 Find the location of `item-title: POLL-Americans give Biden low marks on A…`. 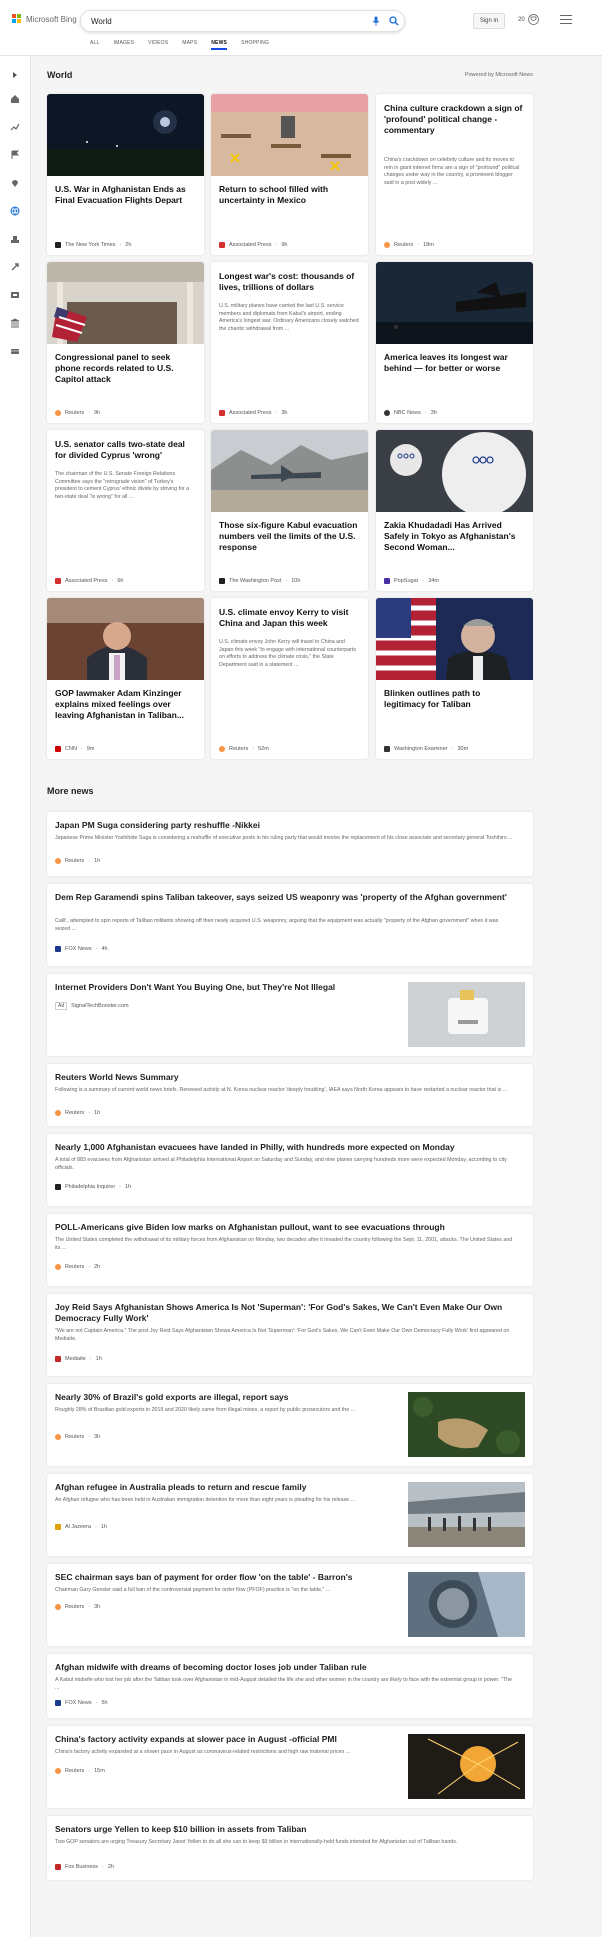

item-title: POLL-Americans give Biden low marks on A… is located at coordinates (250, 1227).